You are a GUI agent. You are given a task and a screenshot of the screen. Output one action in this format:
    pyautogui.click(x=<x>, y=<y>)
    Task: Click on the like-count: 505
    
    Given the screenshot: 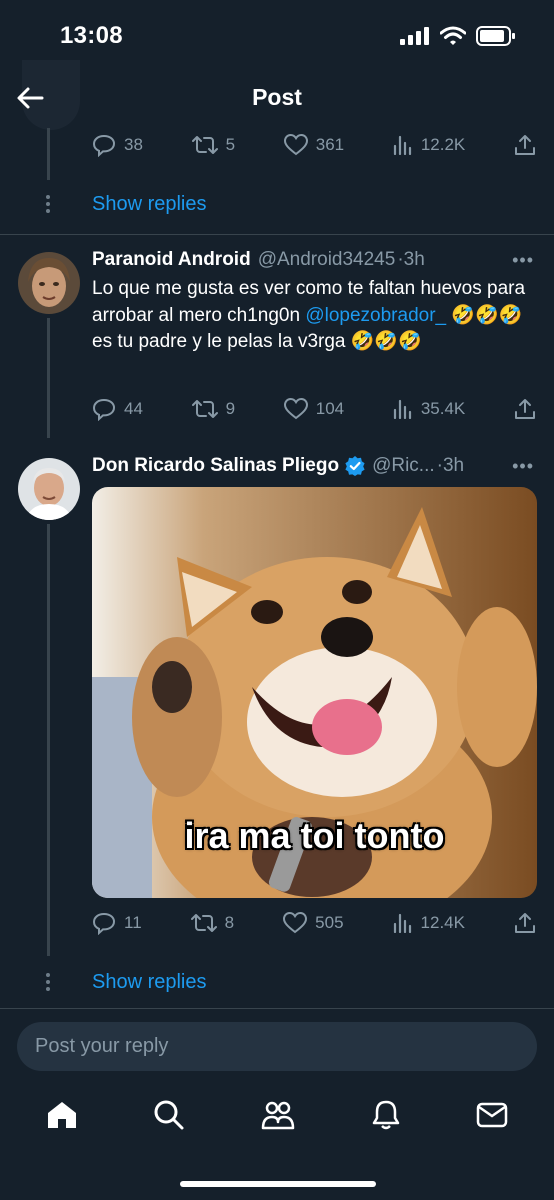 What is the action you would take?
    pyautogui.click(x=329, y=922)
    